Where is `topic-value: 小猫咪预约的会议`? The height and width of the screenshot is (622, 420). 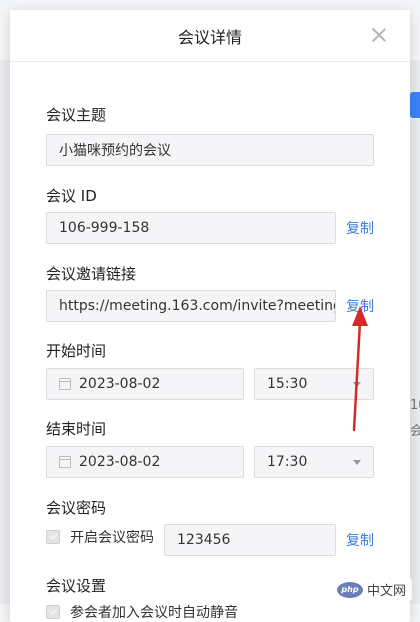
topic-value: 小猫咪预约的会议 is located at coordinates (115, 151).